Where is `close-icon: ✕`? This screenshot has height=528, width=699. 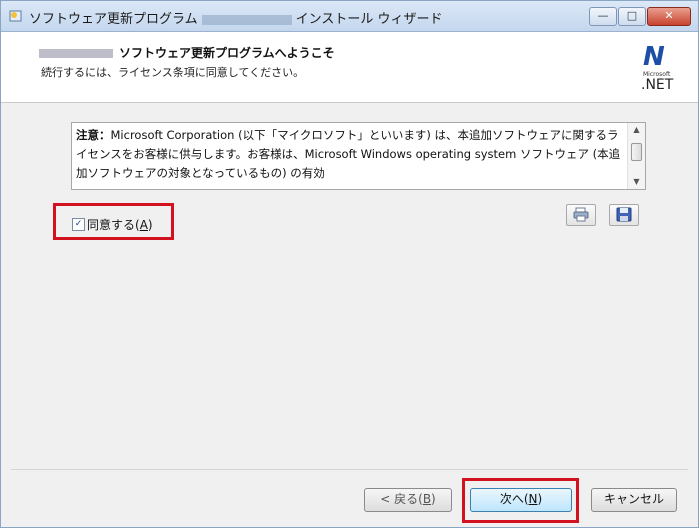 close-icon: ✕ is located at coordinates (669, 15).